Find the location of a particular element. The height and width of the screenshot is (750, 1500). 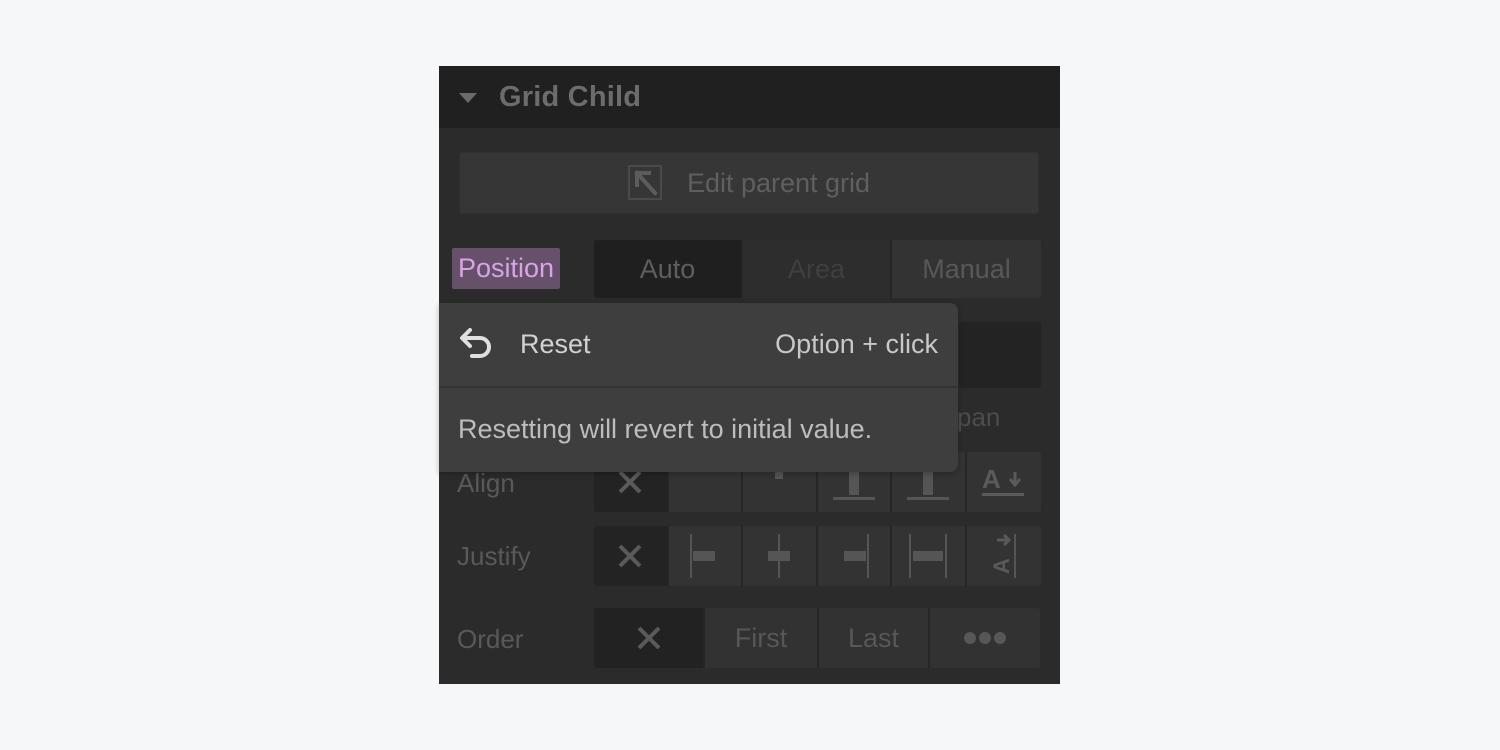

more-dots-icon is located at coordinates (985, 638).